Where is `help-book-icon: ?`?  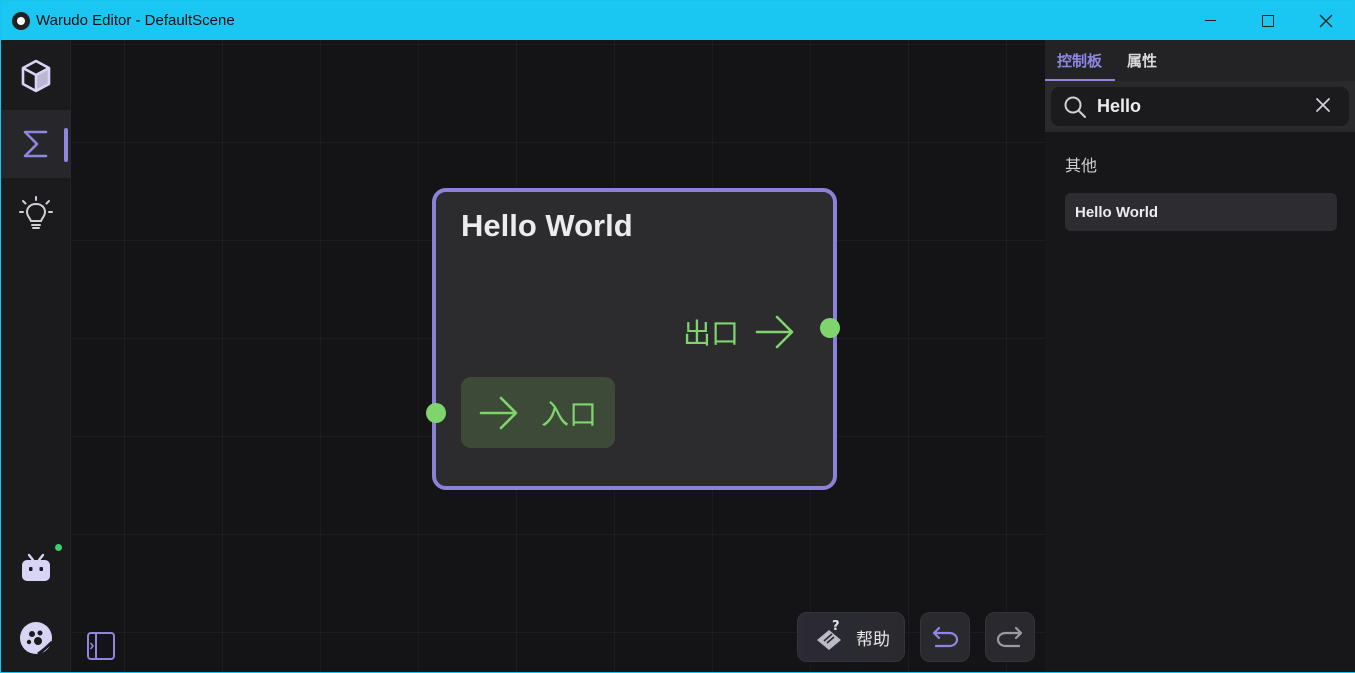
help-book-icon: ? is located at coordinates (829, 635).